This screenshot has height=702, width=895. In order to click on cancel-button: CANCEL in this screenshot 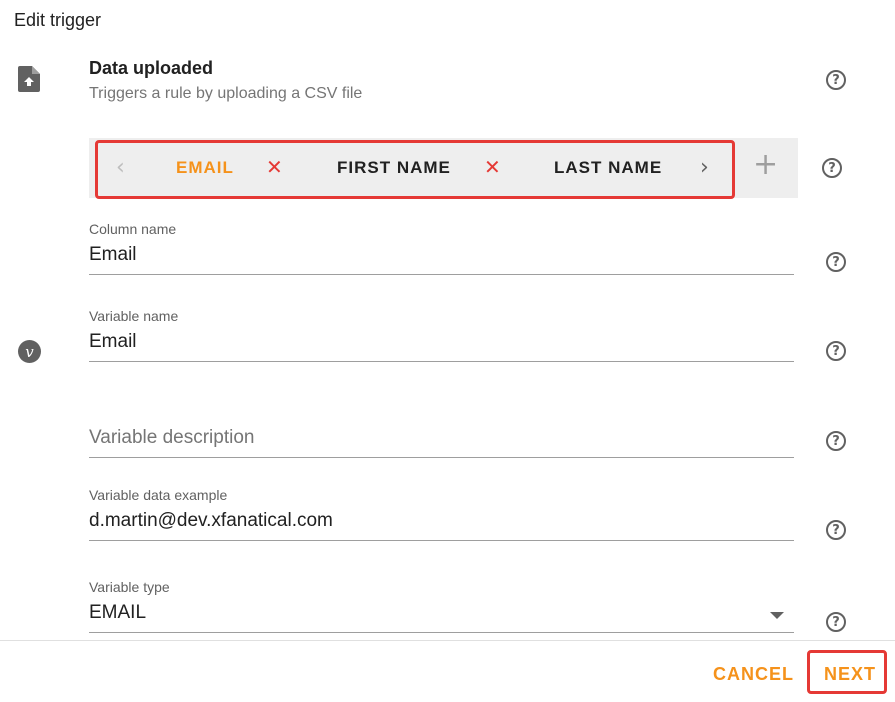, I will do `click(753, 674)`.